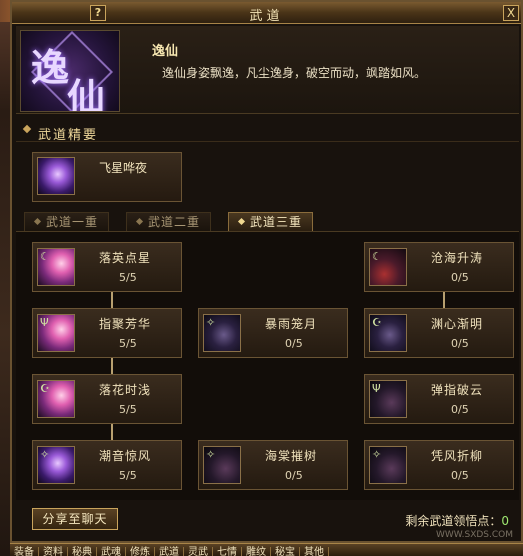 The image size is (523, 556). What do you see at coordinates (388, 333) in the screenshot?
I see `dark-heart-icon: ☪` at bounding box center [388, 333].